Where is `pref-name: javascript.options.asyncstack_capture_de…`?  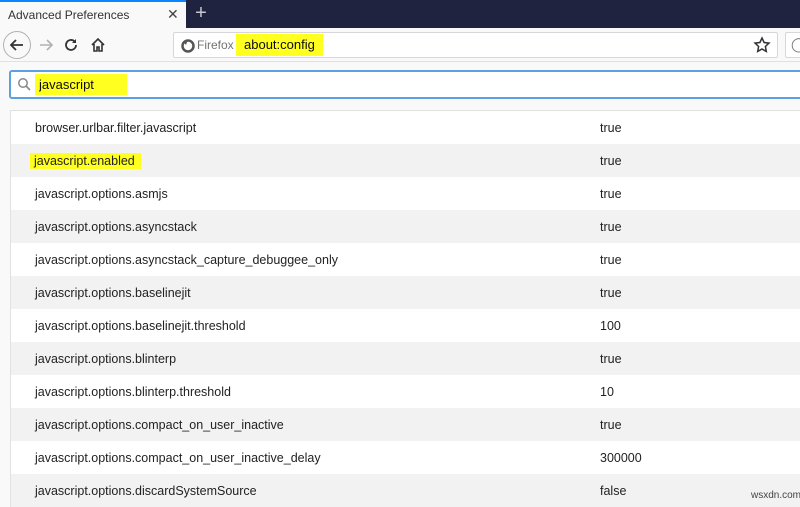 pref-name: javascript.options.asyncstack_capture_de… is located at coordinates (186, 259).